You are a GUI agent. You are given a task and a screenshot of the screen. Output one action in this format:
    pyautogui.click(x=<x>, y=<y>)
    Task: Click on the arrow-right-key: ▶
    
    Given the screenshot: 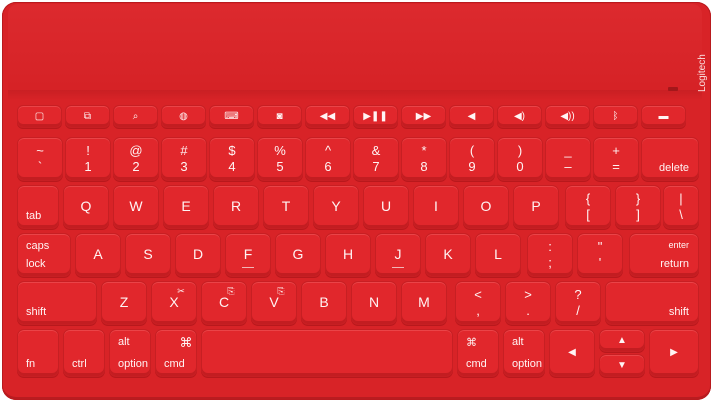 What is the action you would take?
    pyautogui.click(x=674, y=353)
    